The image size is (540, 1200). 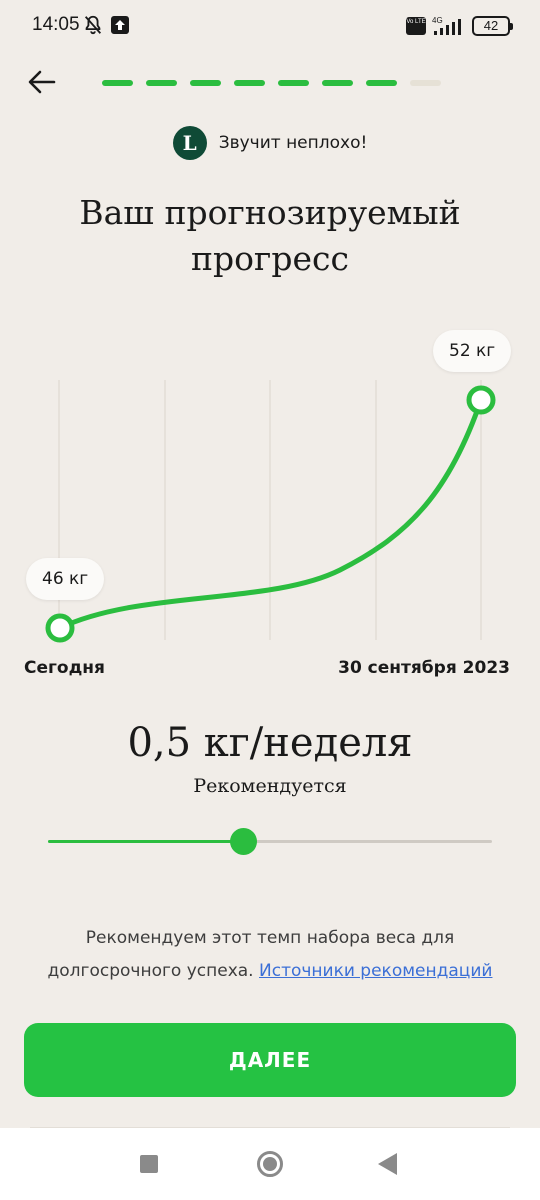 What do you see at coordinates (145, 841) in the screenshot?
I see `slider-fill` at bounding box center [145, 841].